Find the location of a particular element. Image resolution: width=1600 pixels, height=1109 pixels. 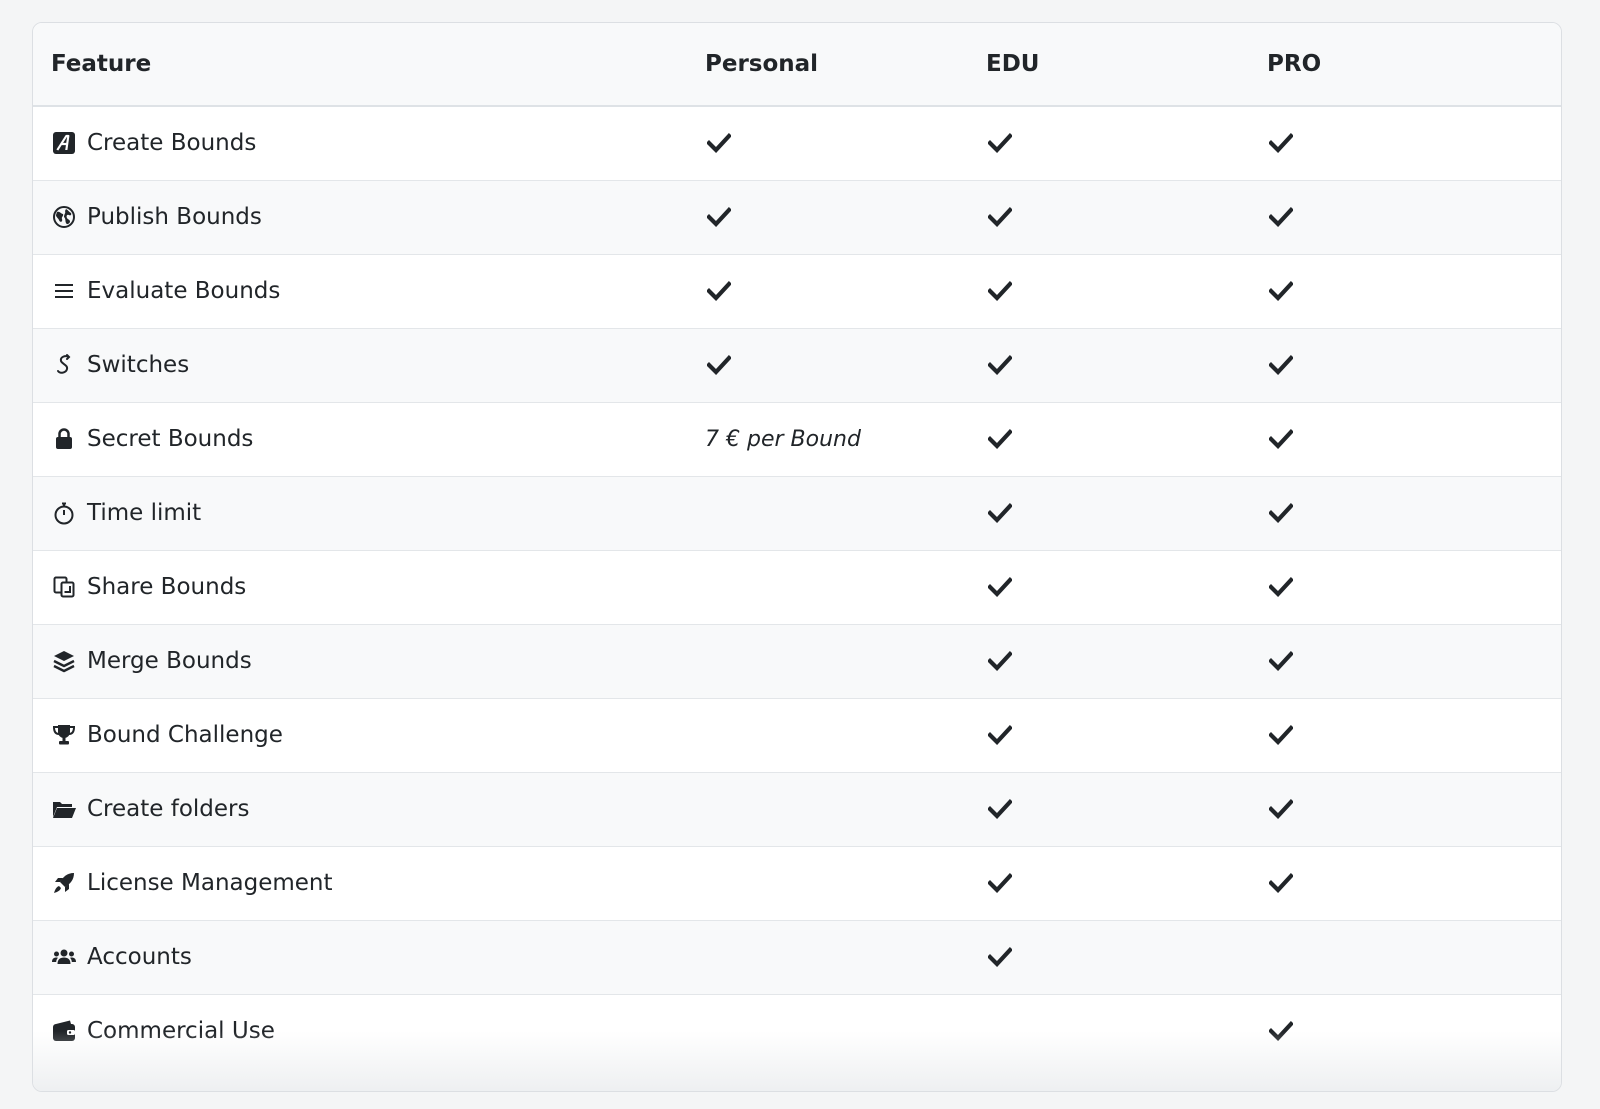

create-bounds-icon is located at coordinates (64, 143).